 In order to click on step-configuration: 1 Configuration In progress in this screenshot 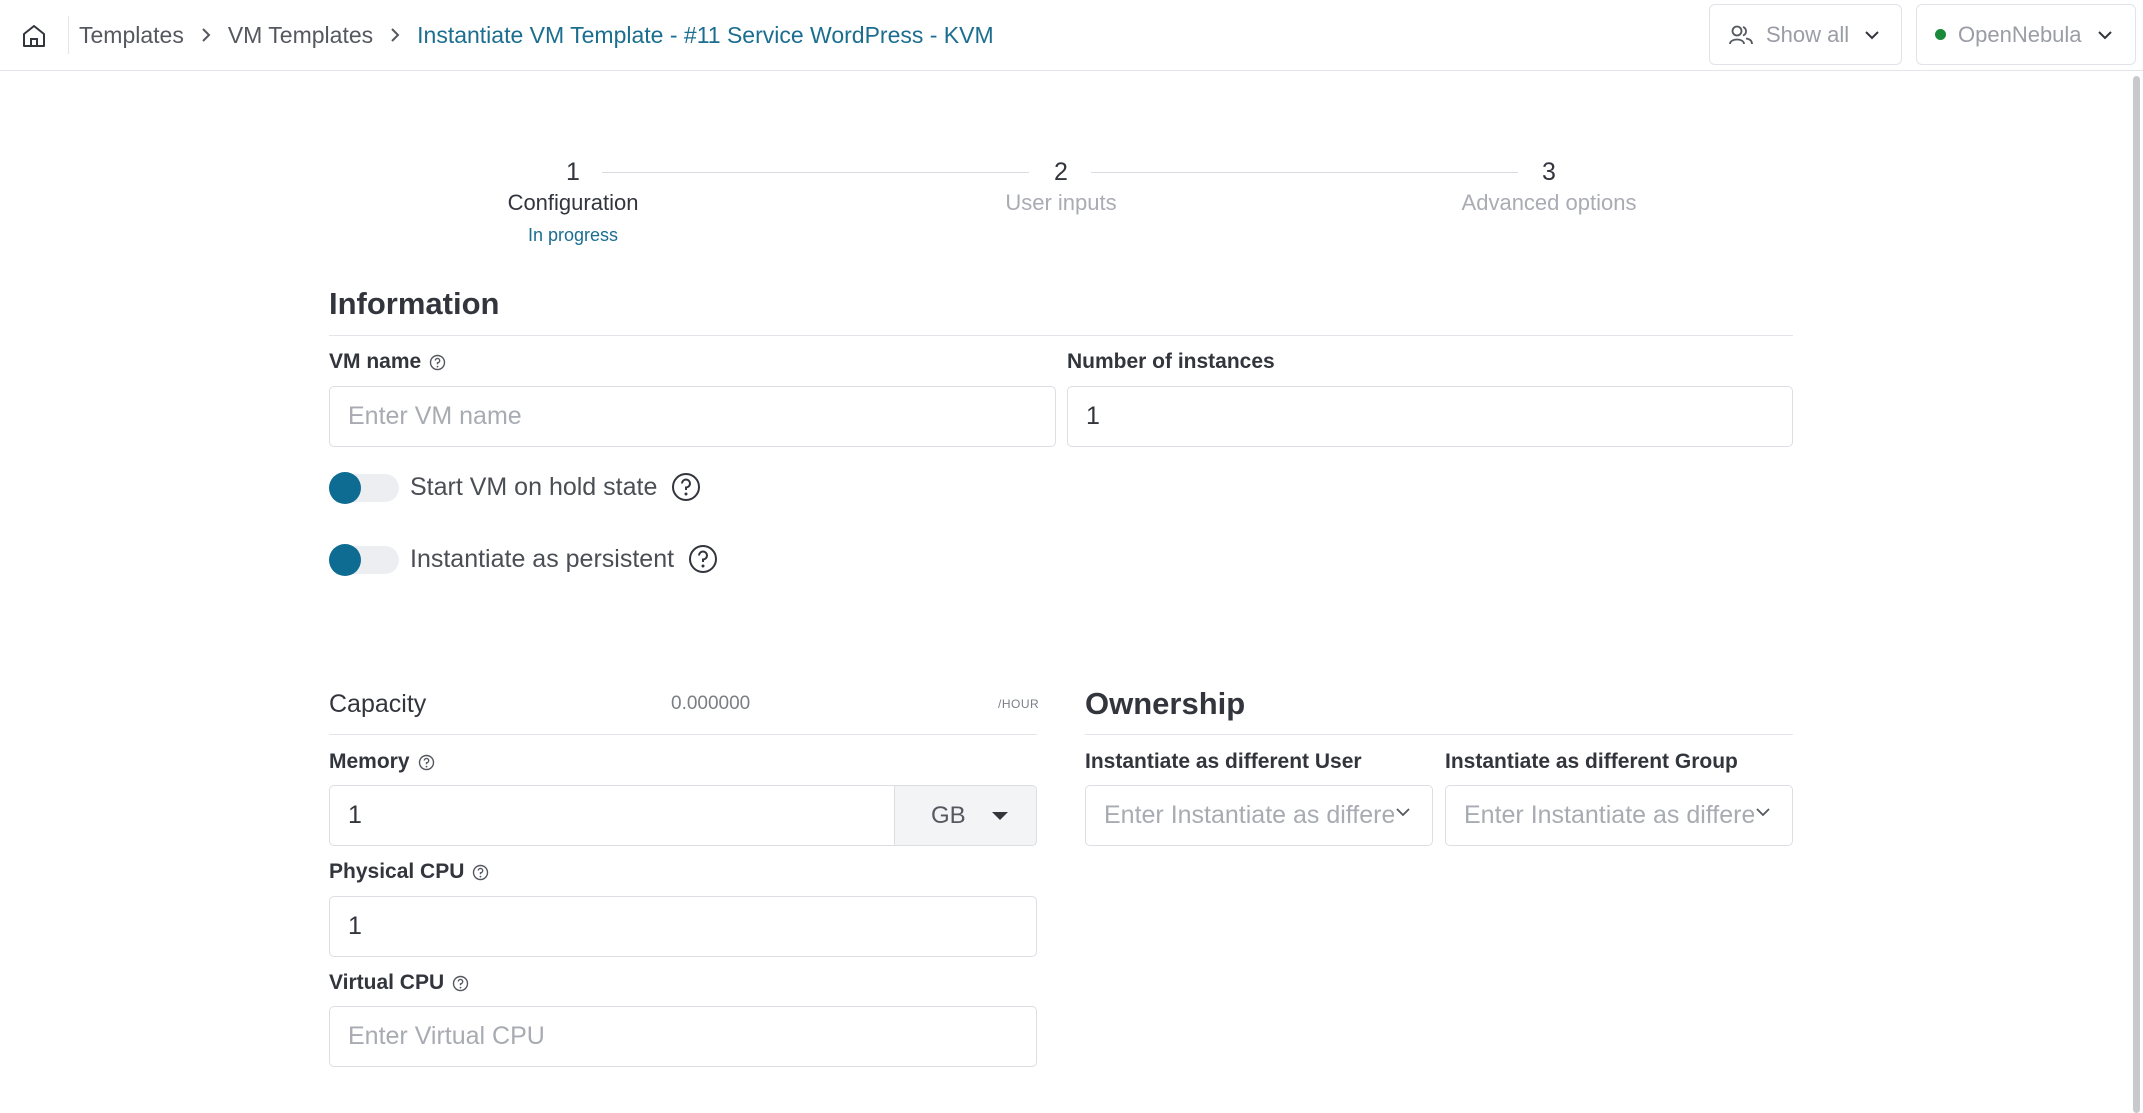, I will do `click(573, 198)`.